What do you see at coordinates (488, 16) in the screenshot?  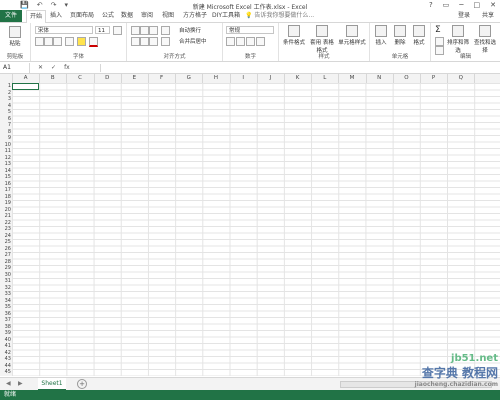 I see `share-button: 共享` at bounding box center [488, 16].